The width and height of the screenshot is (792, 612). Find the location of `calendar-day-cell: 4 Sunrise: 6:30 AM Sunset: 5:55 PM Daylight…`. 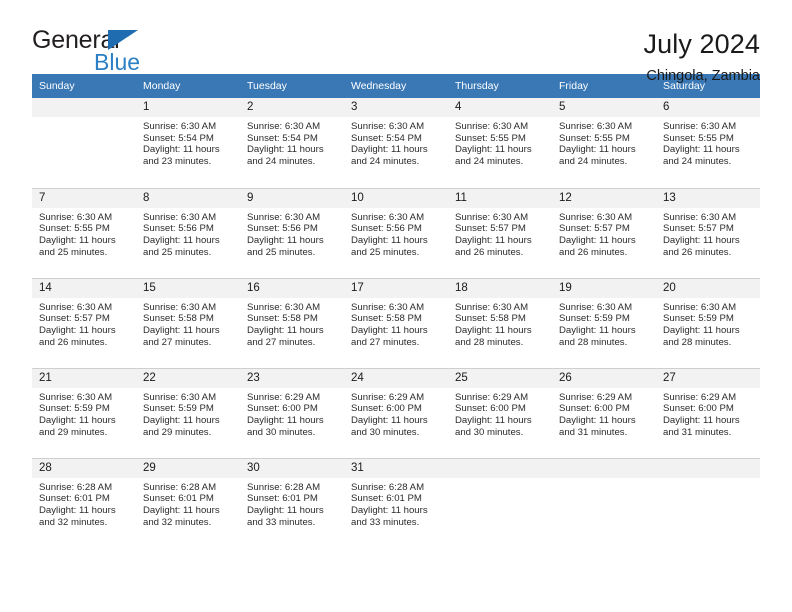

calendar-day-cell: 4 Sunrise: 6:30 AM Sunset: 5:55 PM Daylight… is located at coordinates (500, 142).